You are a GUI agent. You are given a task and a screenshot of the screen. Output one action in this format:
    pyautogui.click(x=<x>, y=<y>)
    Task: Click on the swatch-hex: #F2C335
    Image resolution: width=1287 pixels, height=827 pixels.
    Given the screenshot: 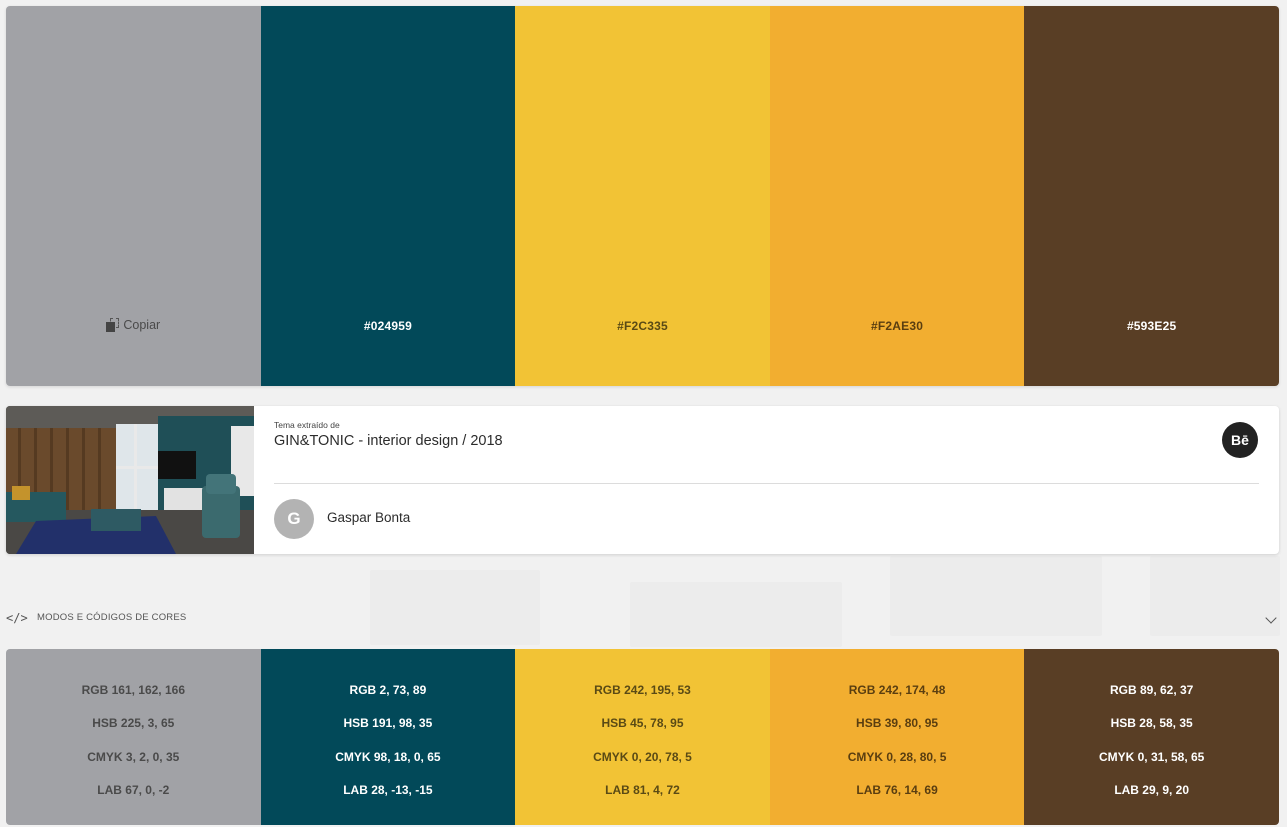 What is the action you would take?
    pyautogui.click(x=642, y=326)
    